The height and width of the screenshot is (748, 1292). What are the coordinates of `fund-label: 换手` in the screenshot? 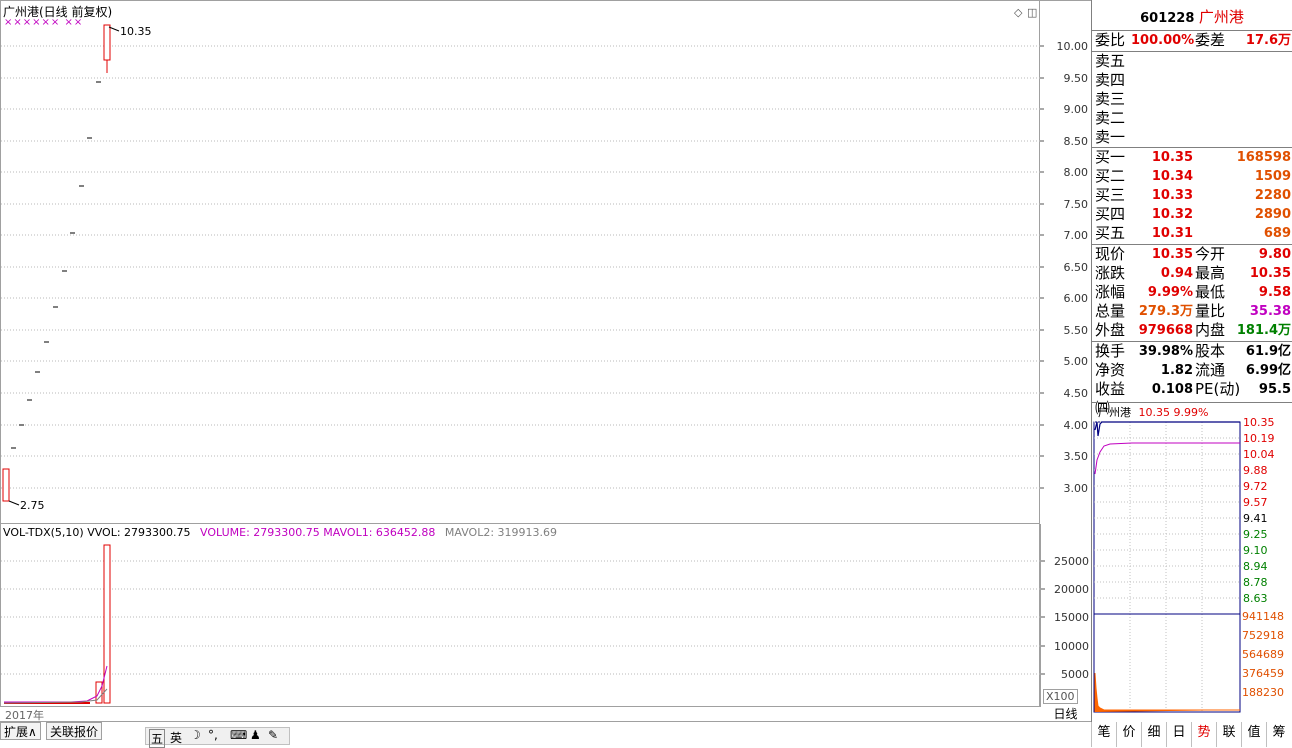 It's located at (1110, 351).